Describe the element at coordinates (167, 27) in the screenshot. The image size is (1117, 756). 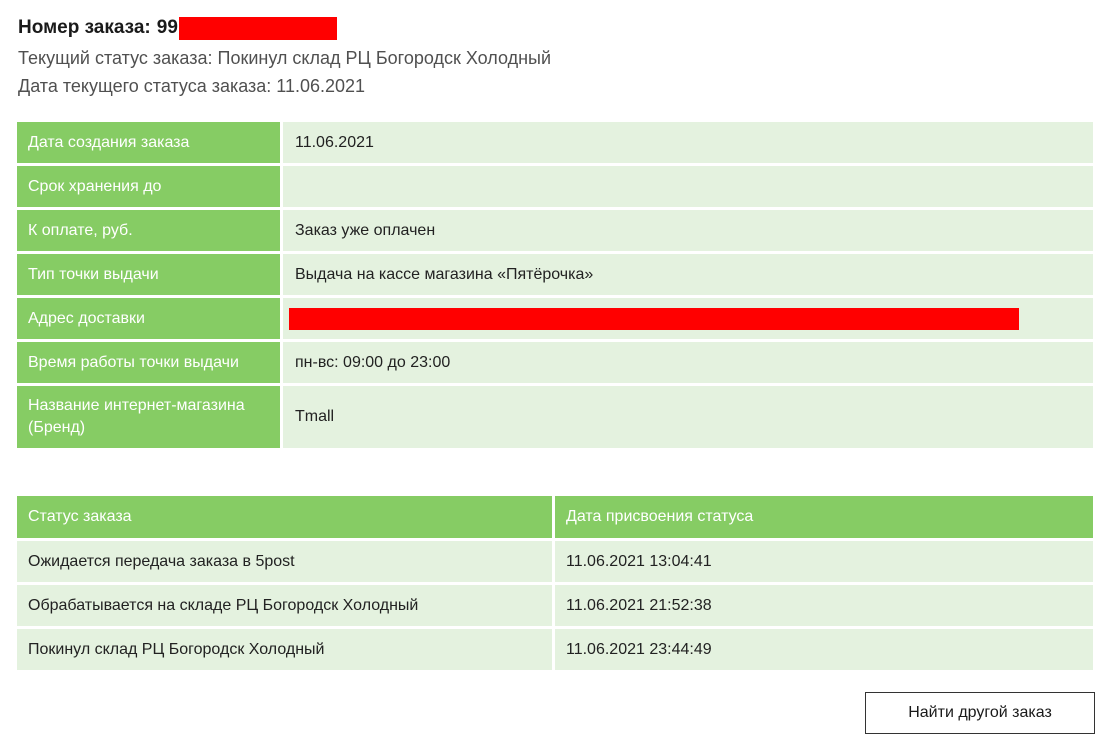
I see `order-number-value: 99` at that location.